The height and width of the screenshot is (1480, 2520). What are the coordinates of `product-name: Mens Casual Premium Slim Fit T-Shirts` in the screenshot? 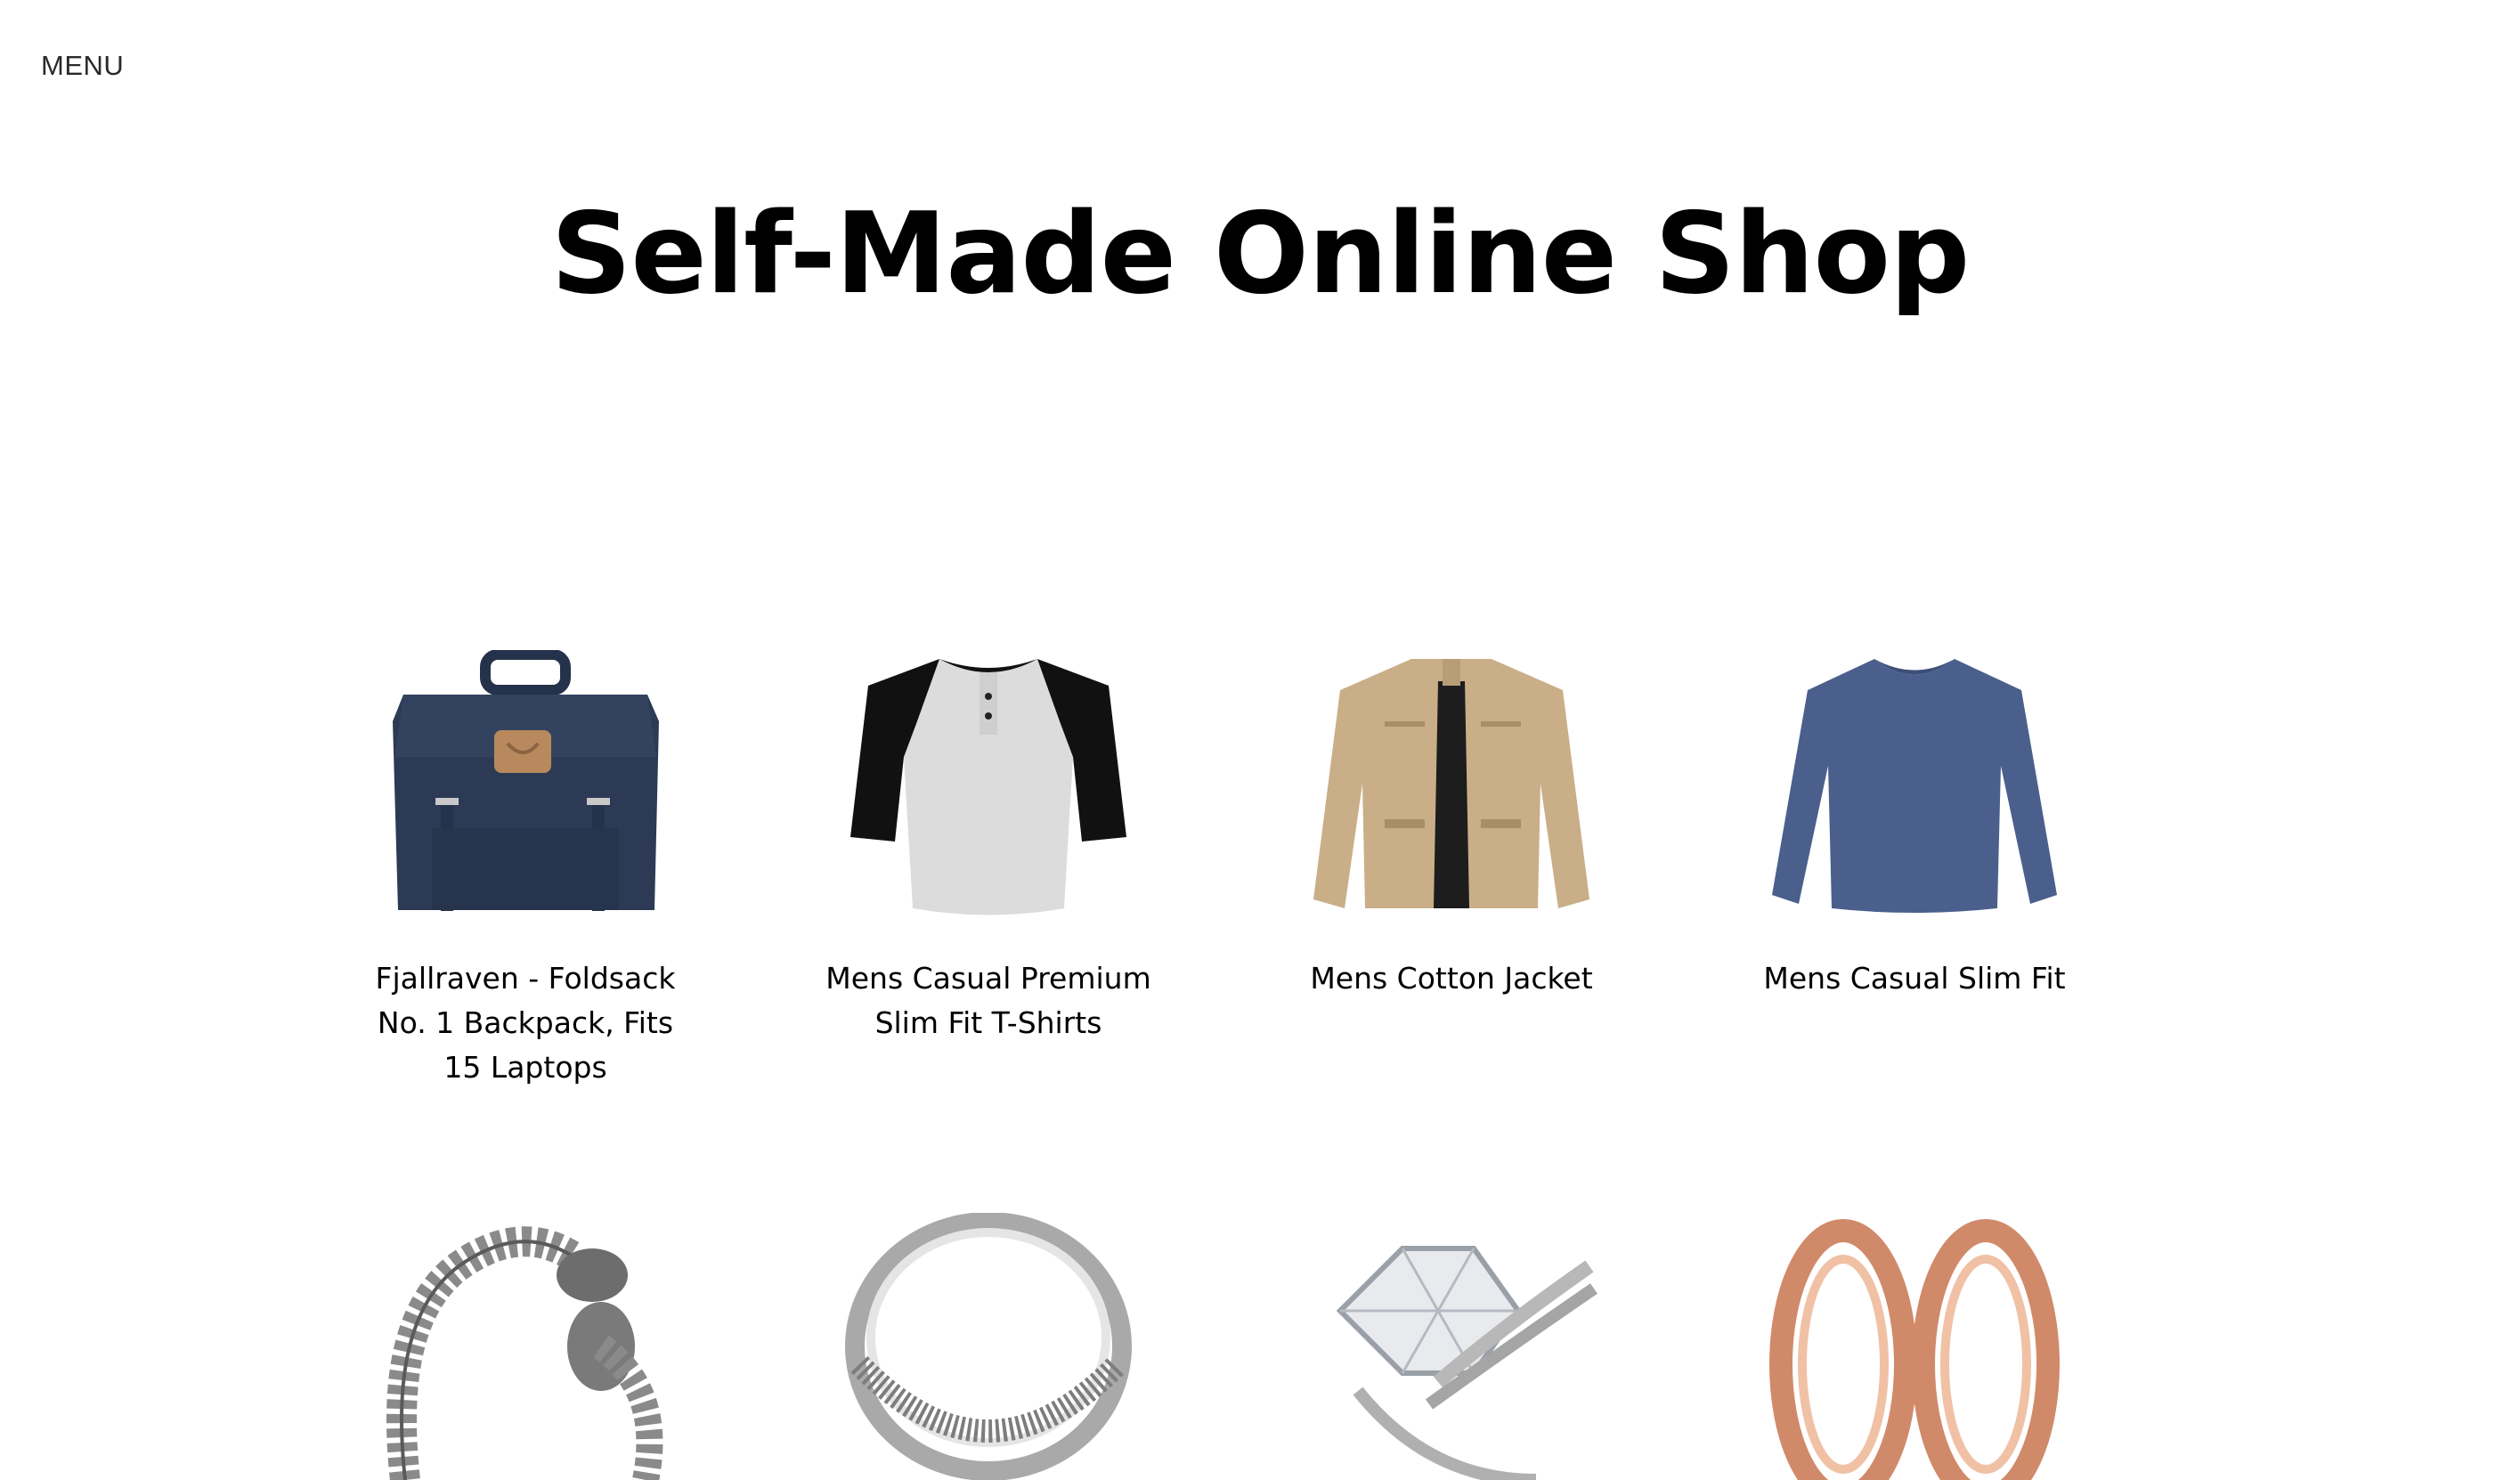 It's located at (989, 1000).